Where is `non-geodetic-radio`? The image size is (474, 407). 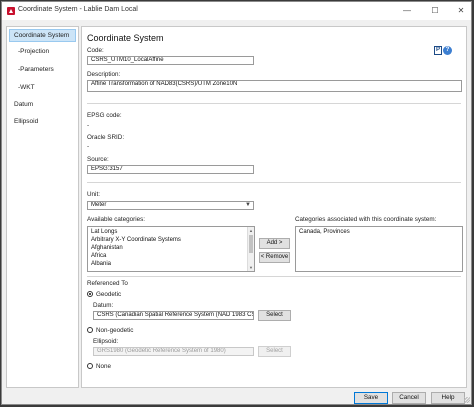 non-geodetic-radio is located at coordinates (90, 330).